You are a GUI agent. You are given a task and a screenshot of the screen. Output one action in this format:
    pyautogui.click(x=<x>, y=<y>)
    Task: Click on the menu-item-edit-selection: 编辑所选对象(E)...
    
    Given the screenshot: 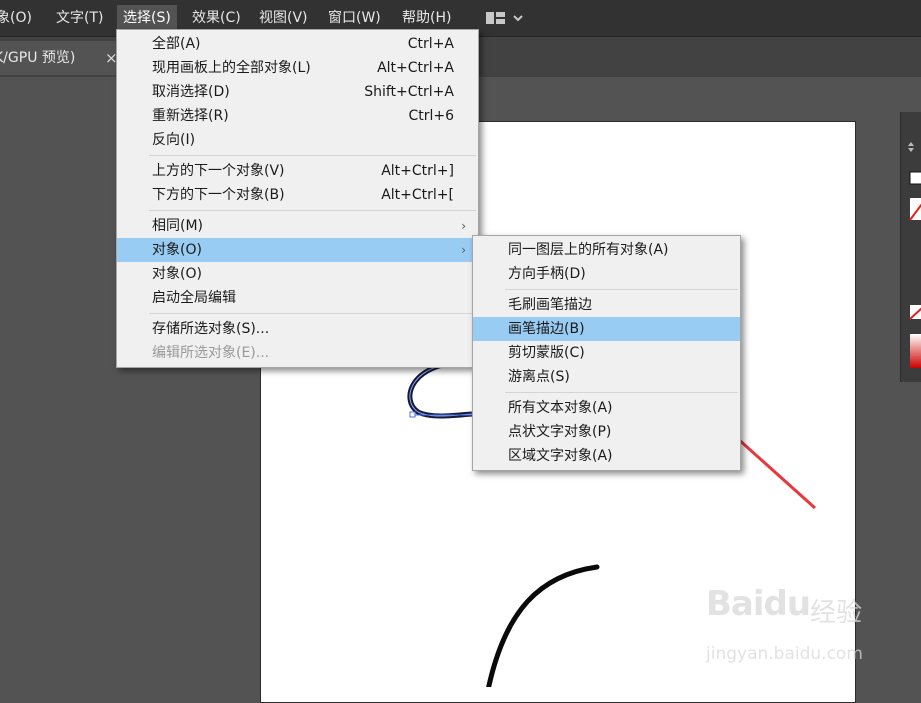 What is the action you would take?
    pyautogui.click(x=211, y=353)
    